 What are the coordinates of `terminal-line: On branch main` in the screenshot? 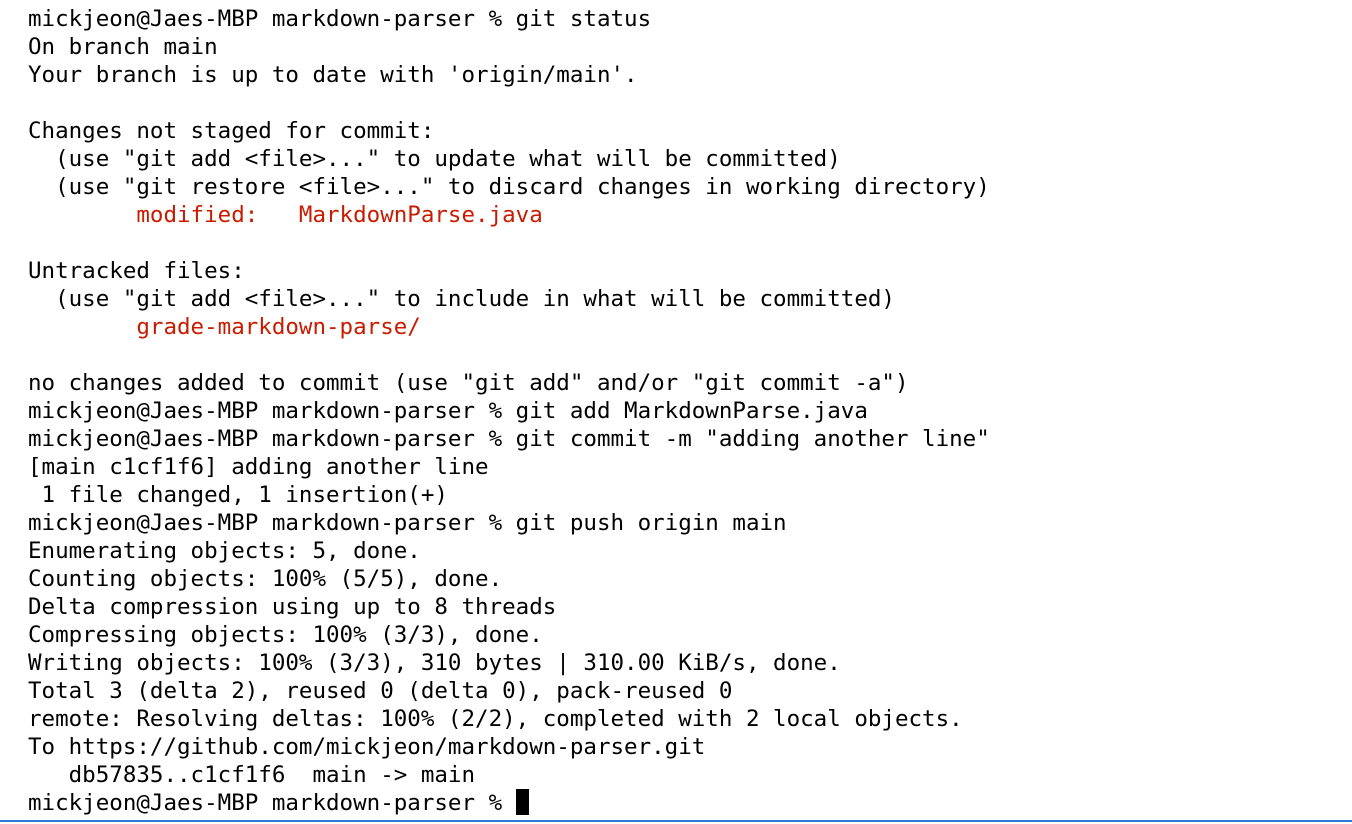 It's located at (123, 47).